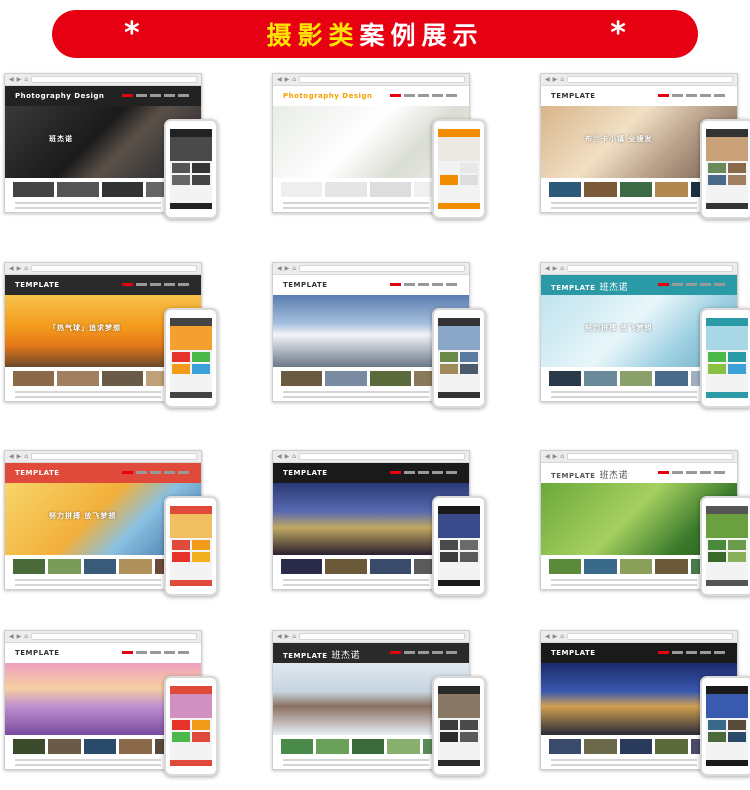 Image resolution: width=750 pixels, height=790 pixels. Describe the element at coordinates (111, 153) in the screenshot. I see `template-showcase-card: ◀ ▶ ⌂ Photography Design 班杰诺` at that location.